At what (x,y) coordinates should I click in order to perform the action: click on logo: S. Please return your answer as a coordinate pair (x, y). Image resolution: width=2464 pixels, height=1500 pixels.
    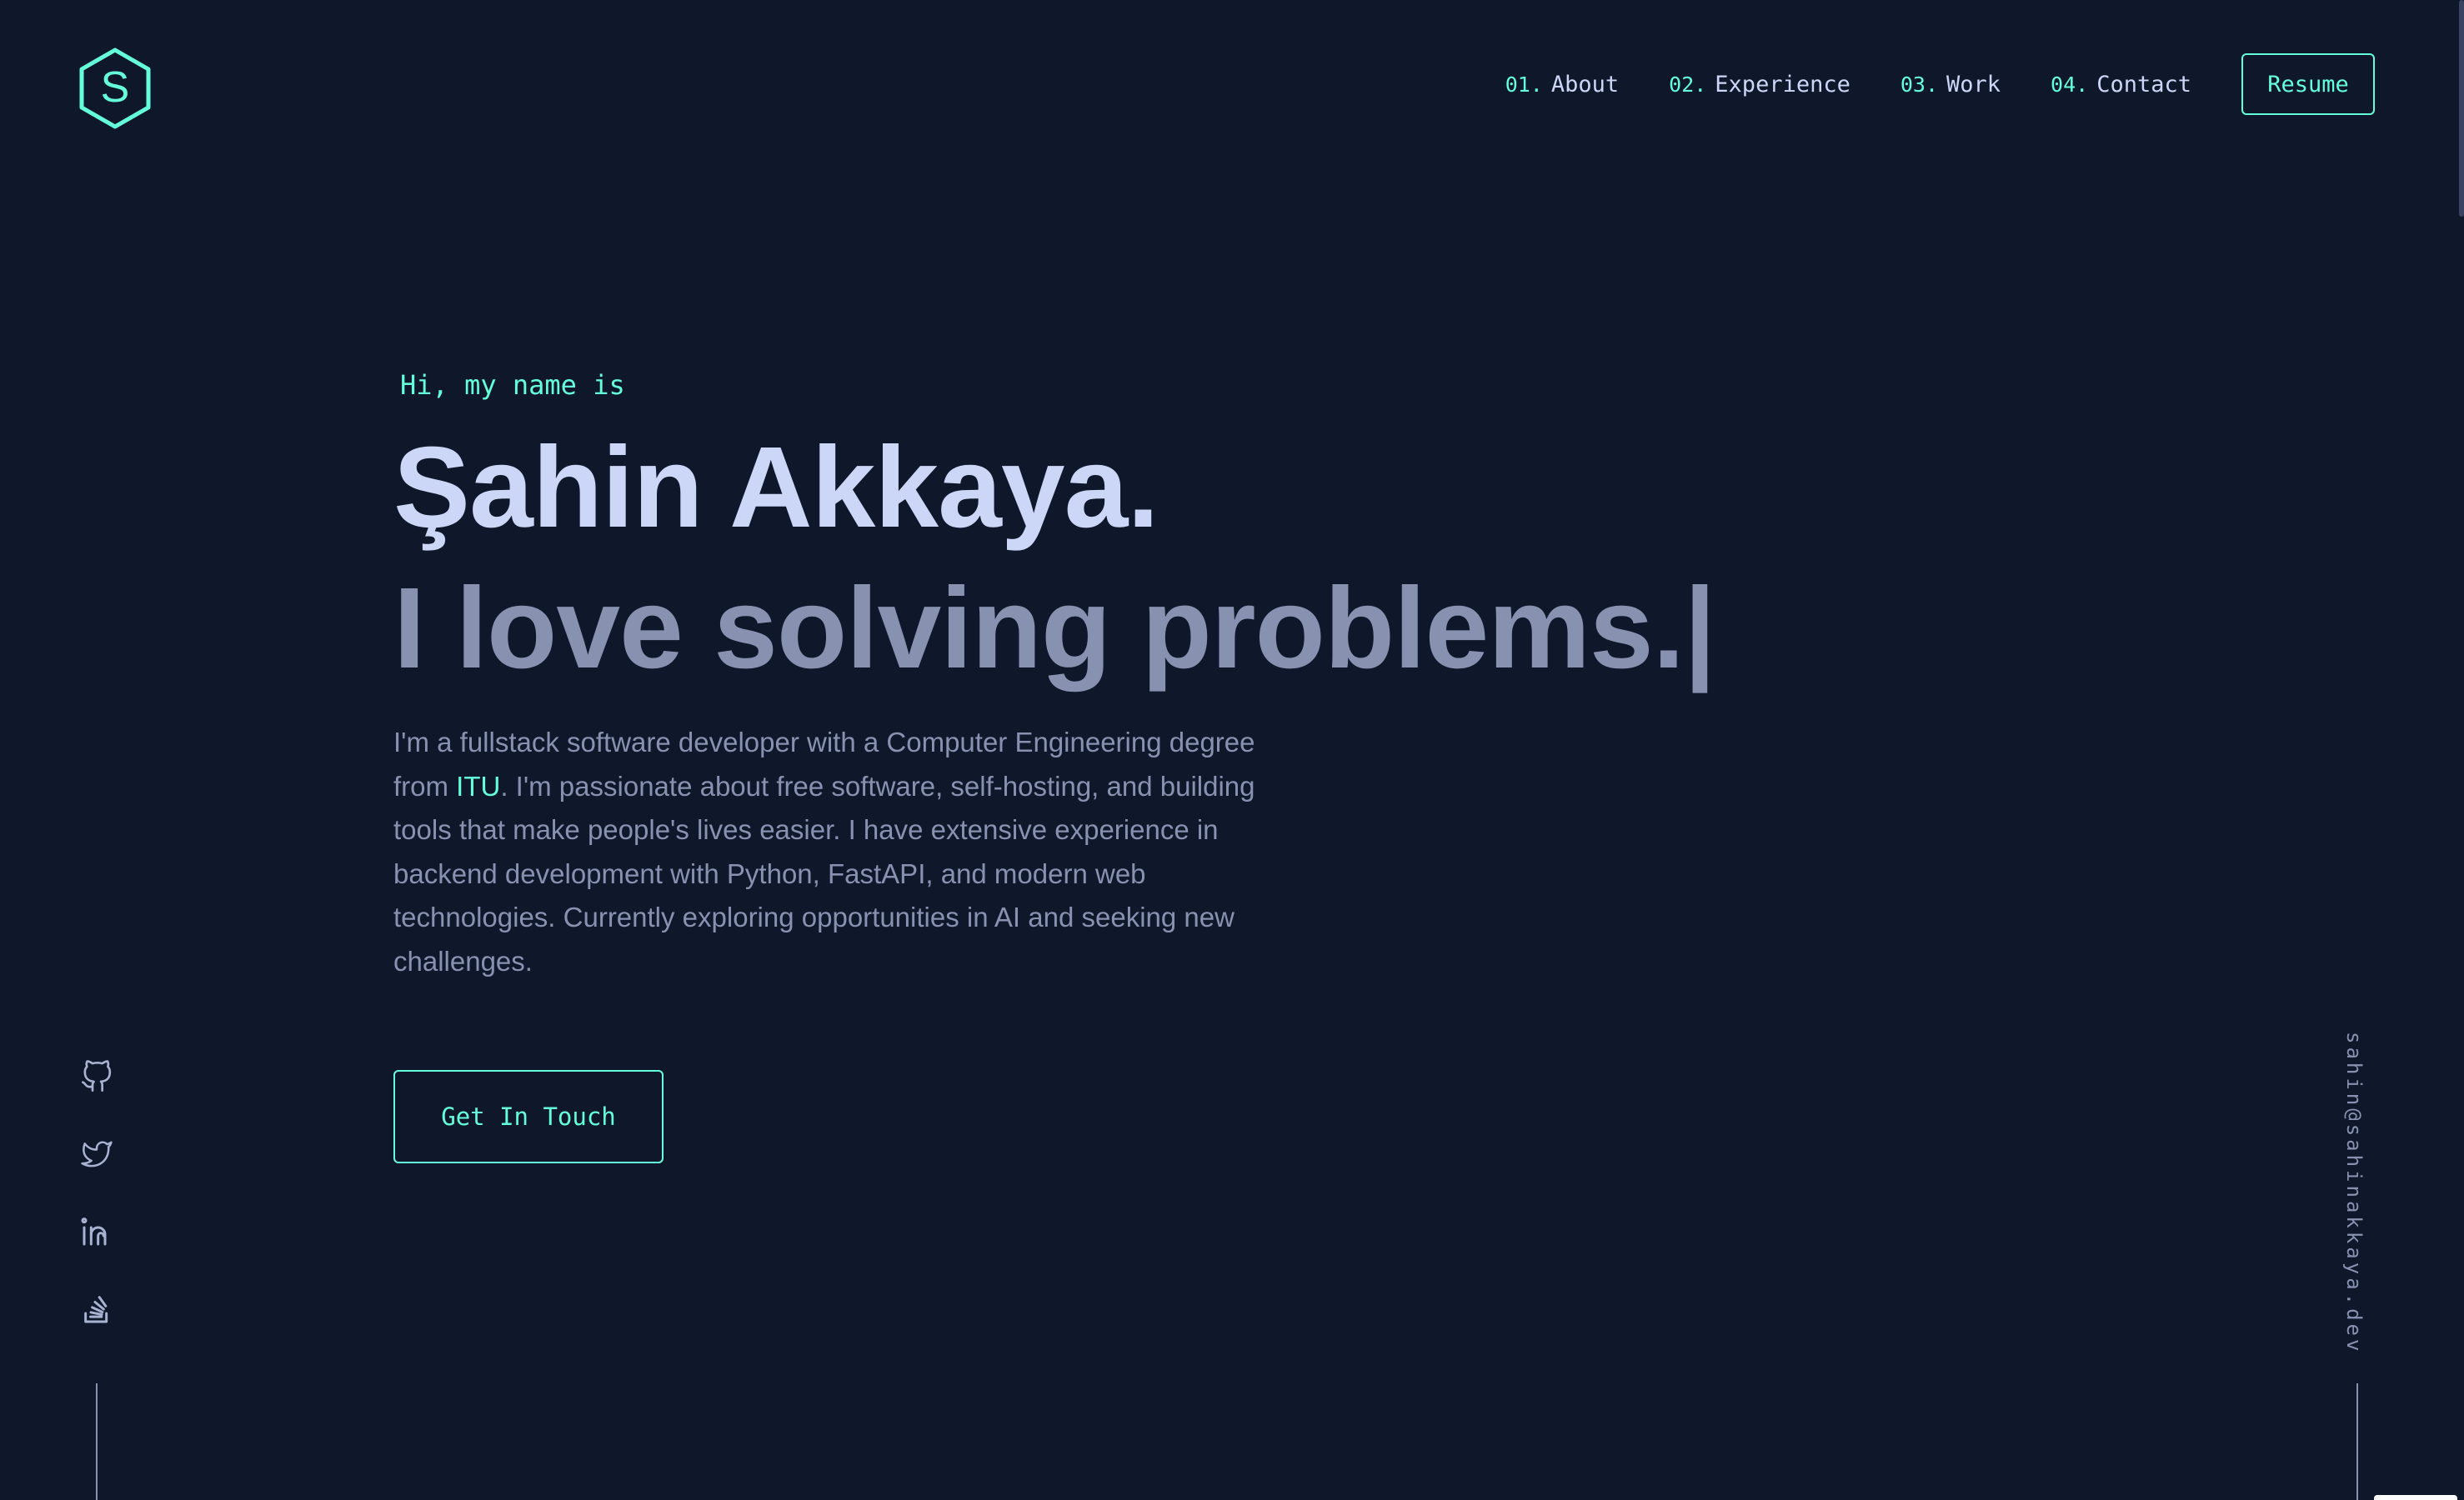
    Looking at the image, I should click on (115, 88).